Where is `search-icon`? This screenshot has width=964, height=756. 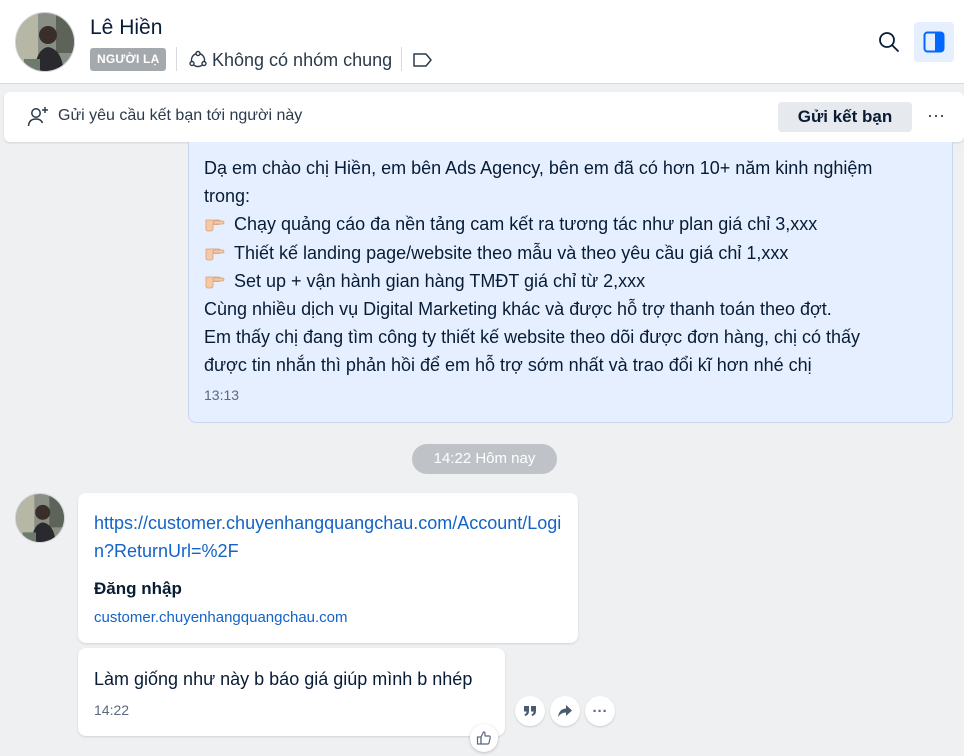
search-icon is located at coordinates (889, 42).